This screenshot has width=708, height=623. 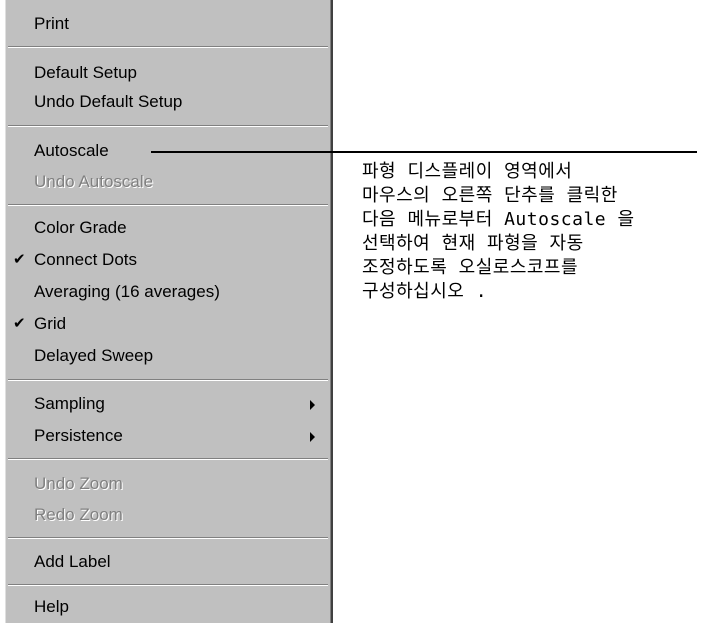 What do you see at coordinates (51, 23) in the screenshot?
I see `menu-item-label: Print` at bounding box center [51, 23].